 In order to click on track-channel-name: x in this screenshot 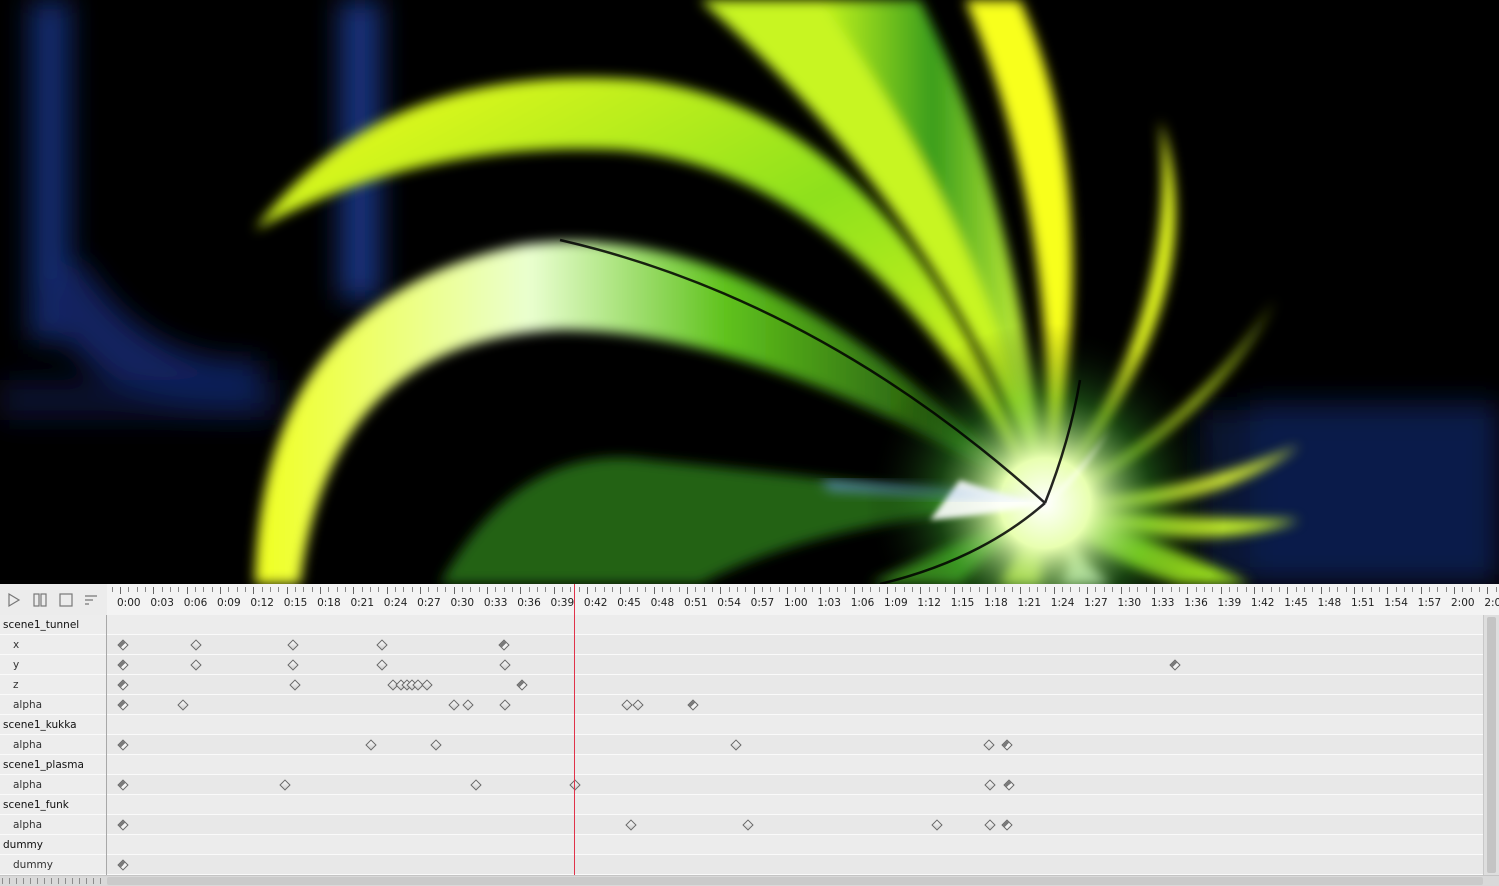, I will do `click(53, 645)`.